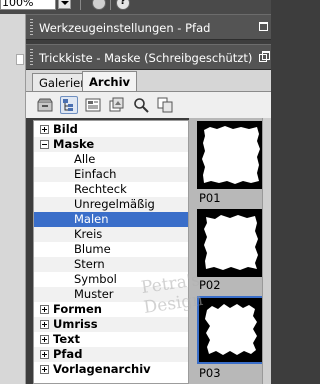 The image size is (320, 384). What do you see at coordinates (111, 219) in the screenshot?
I see `tree-item-malen: Malen` at bounding box center [111, 219].